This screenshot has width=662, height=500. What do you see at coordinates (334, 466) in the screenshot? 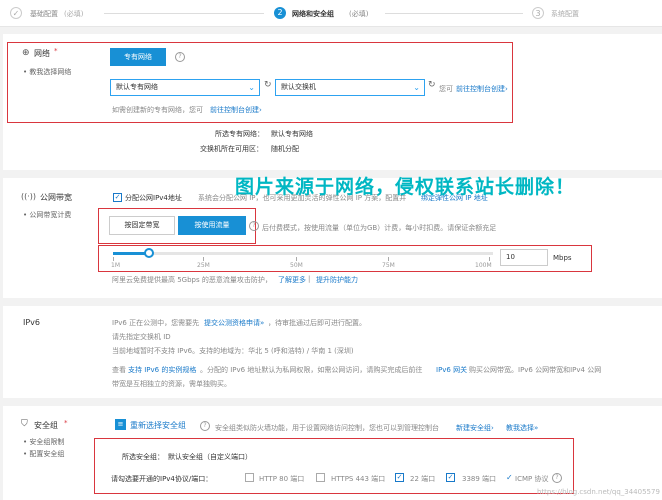
I see `security-highlight` at bounding box center [334, 466].